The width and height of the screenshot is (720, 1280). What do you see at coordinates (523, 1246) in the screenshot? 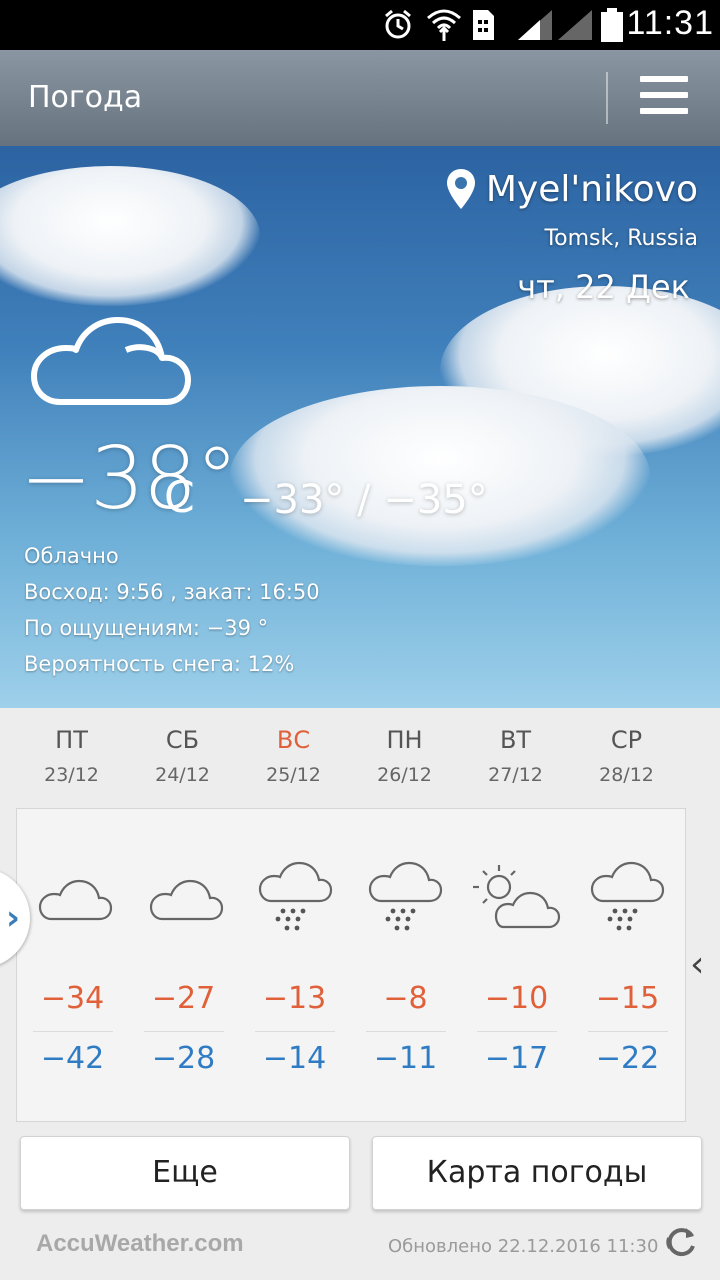
I see `updated-timestamp: Обновлено 22.12.2016 11:30` at bounding box center [523, 1246].